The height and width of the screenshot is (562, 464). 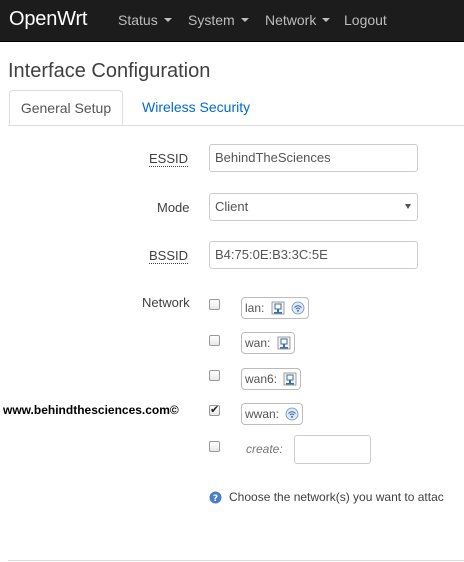 I want to click on footer-divider, so click(x=236, y=560).